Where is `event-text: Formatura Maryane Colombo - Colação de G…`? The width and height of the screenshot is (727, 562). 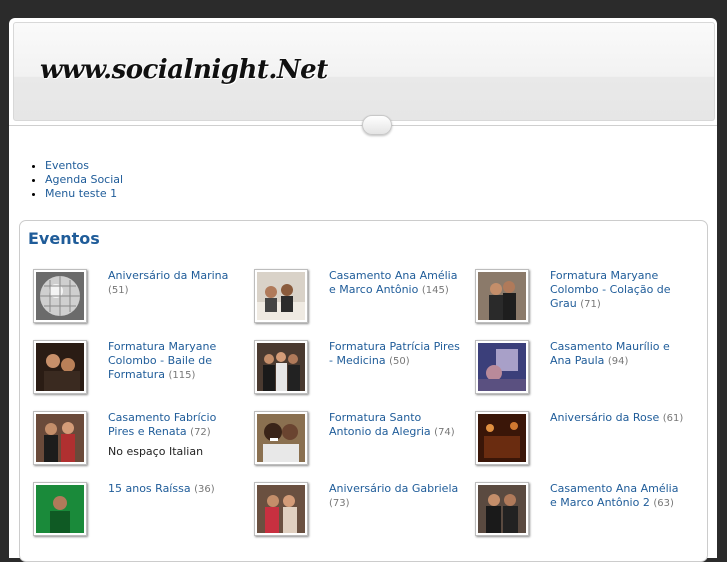 event-text: Formatura Maryane Colombo - Colação de G… is located at coordinates (617, 290).